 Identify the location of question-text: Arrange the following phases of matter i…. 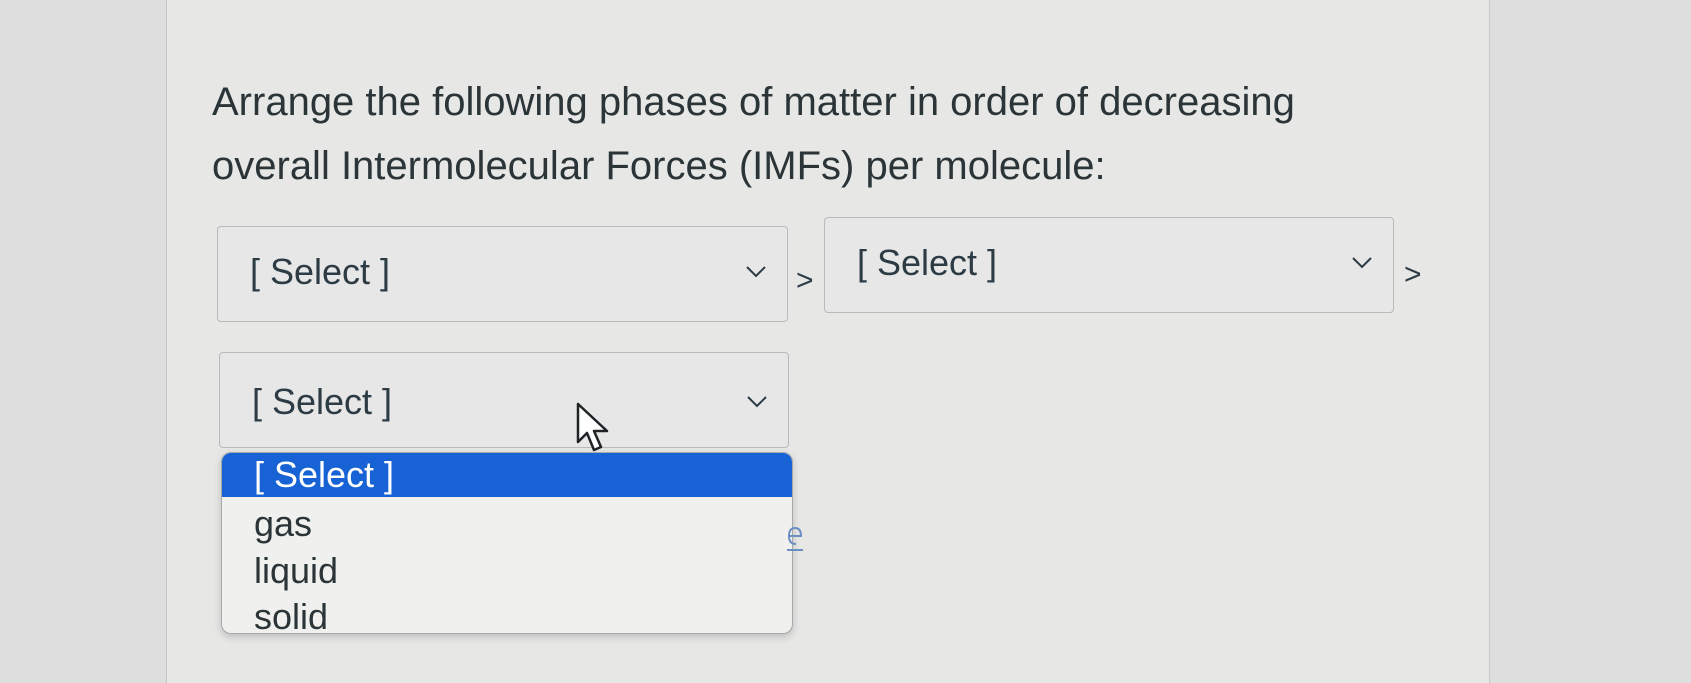
(753, 134).